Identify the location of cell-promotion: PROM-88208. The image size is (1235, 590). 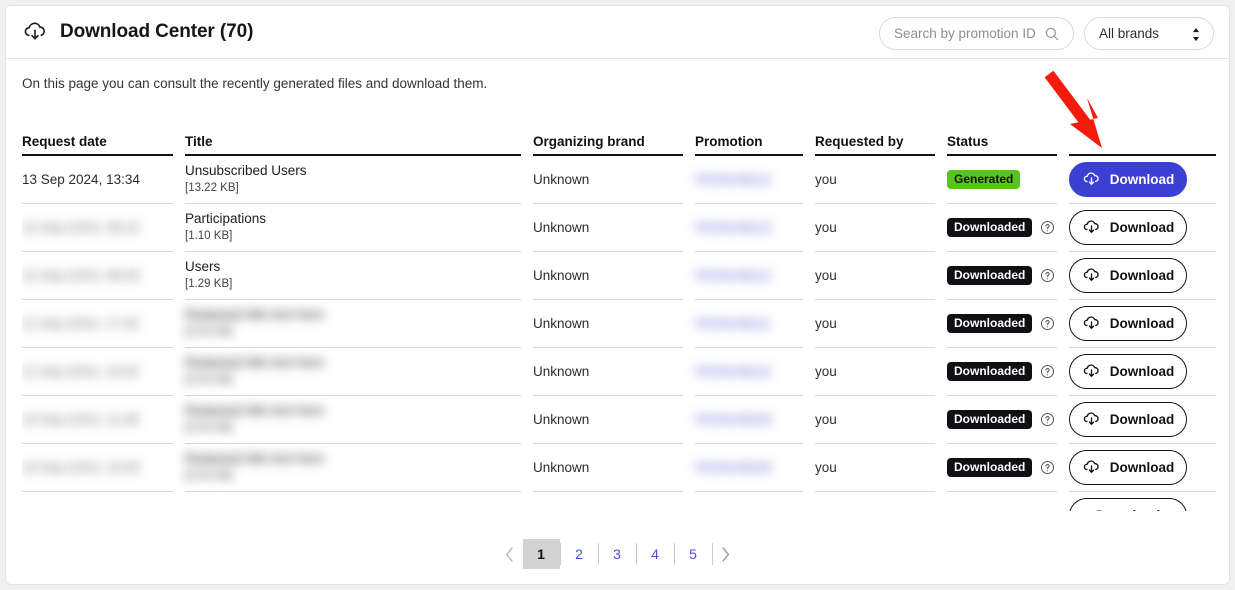
(755, 468).